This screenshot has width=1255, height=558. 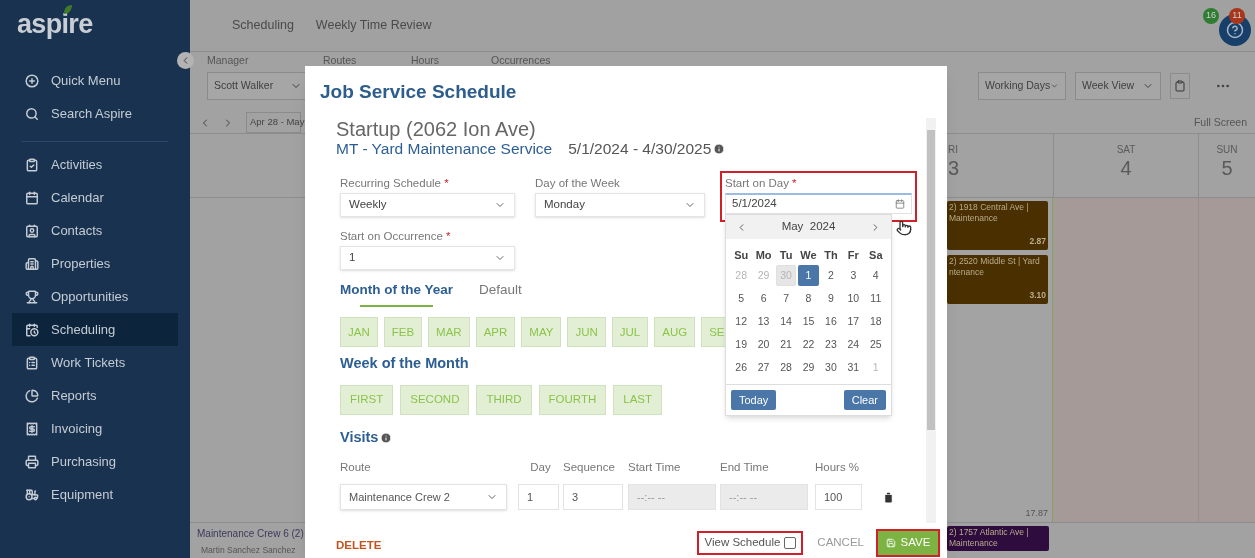 I want to click on search-icon, so click(x=32, y=113).